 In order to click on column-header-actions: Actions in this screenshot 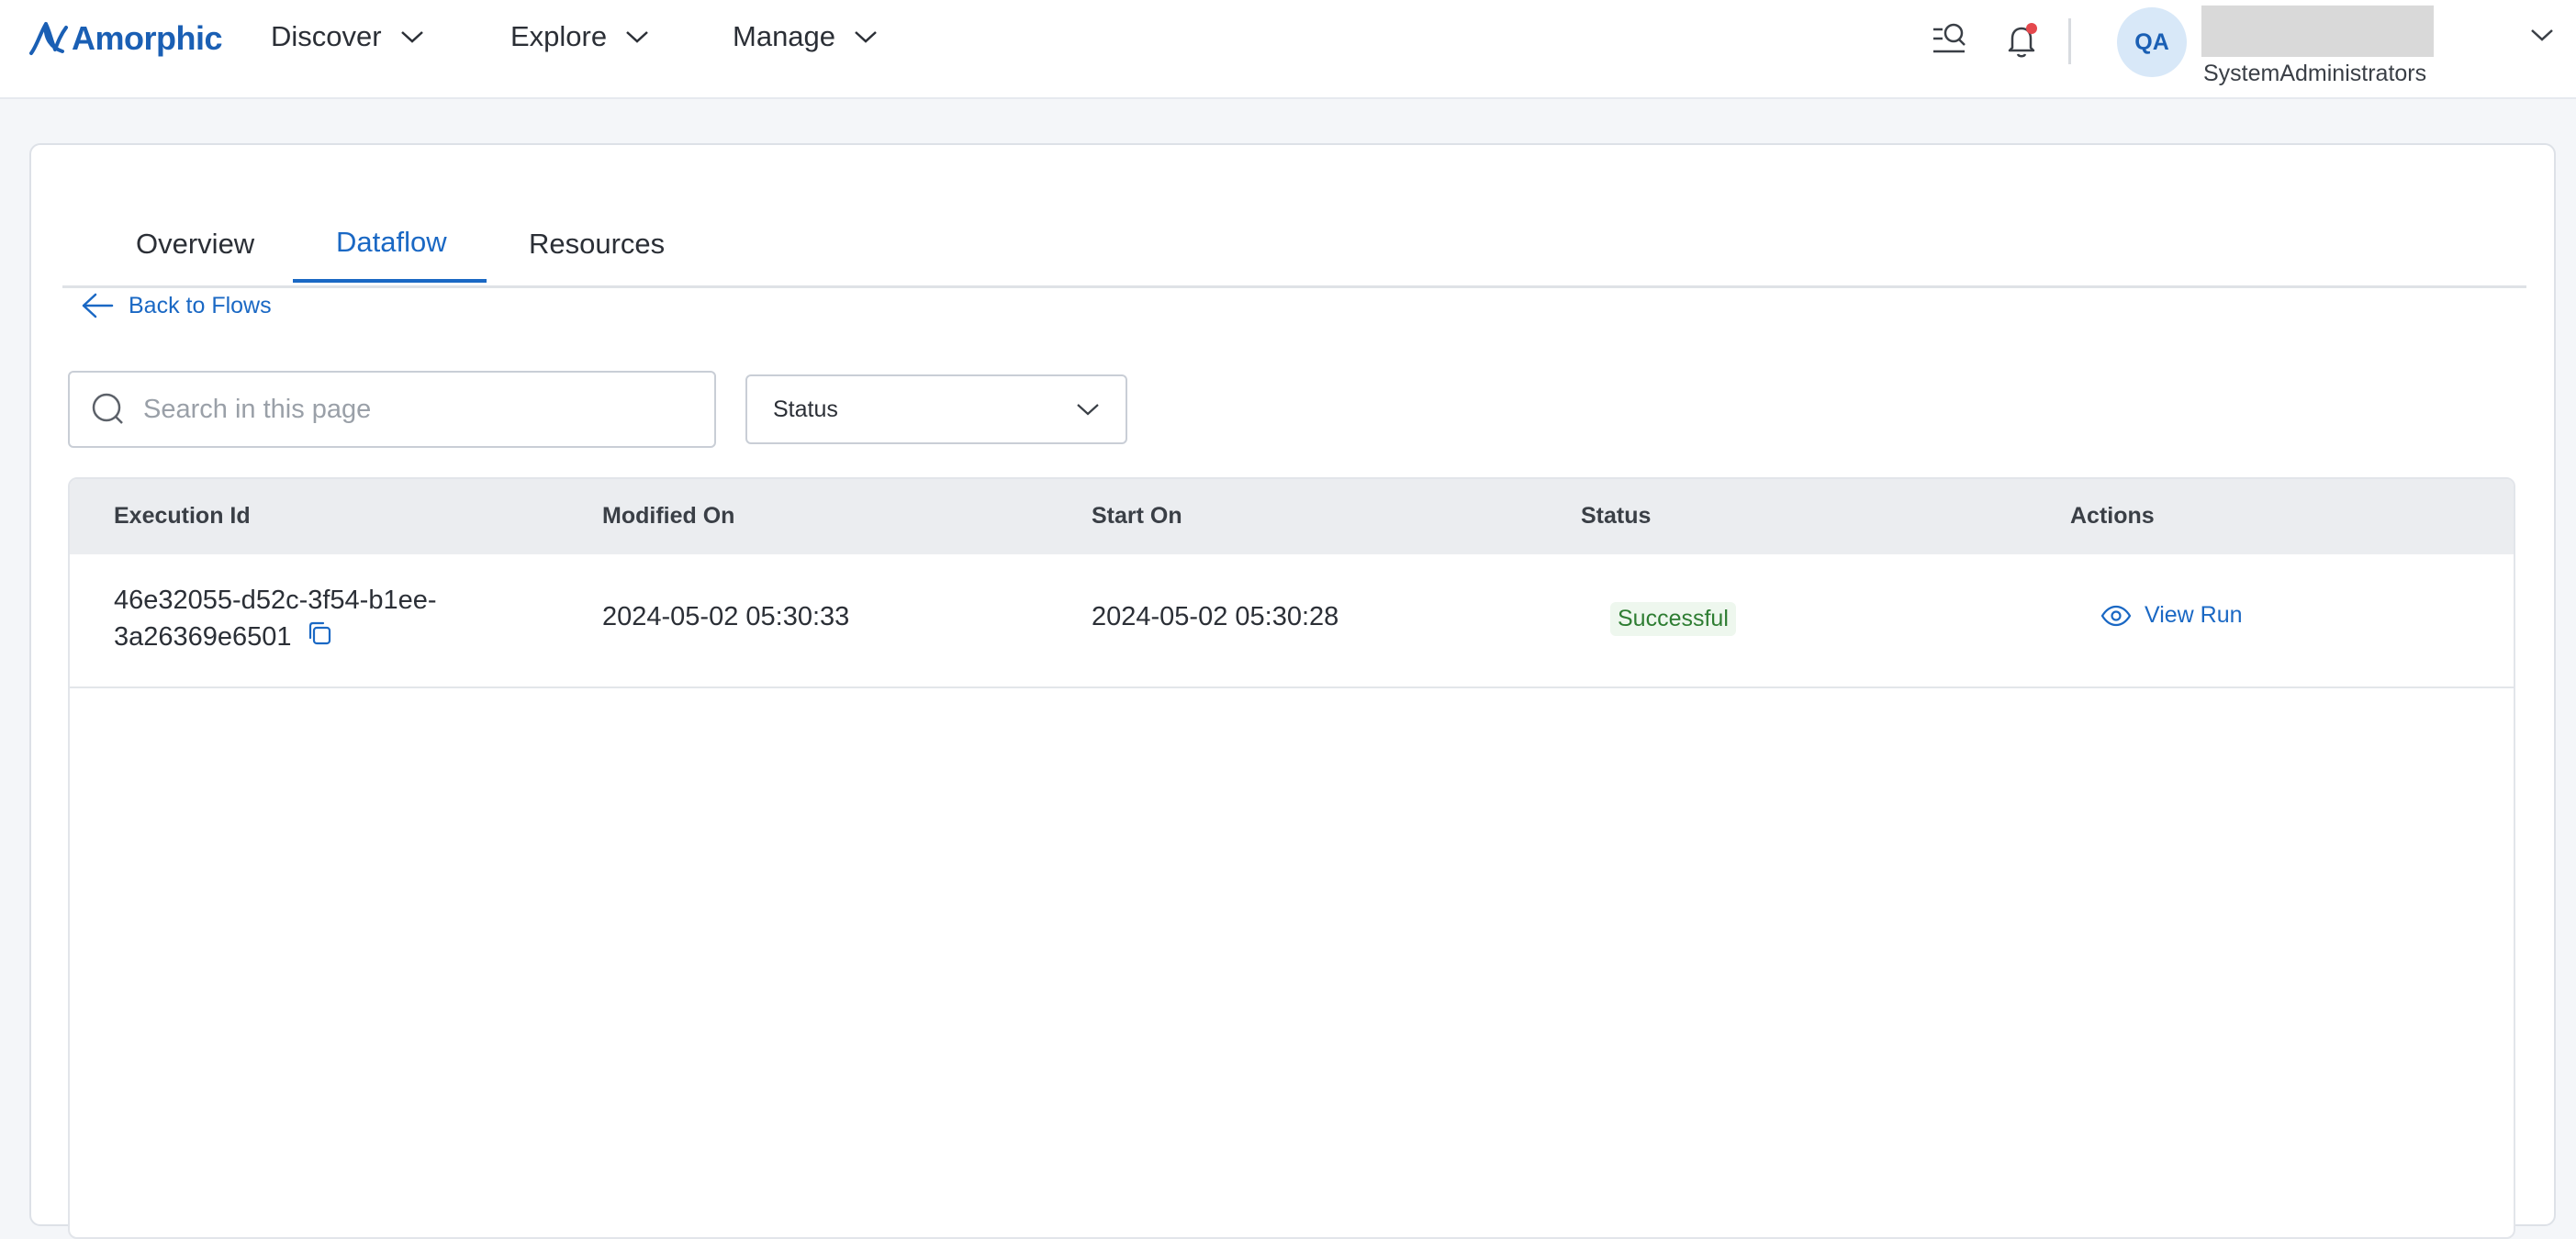, I will do `click(2112, 516)`.